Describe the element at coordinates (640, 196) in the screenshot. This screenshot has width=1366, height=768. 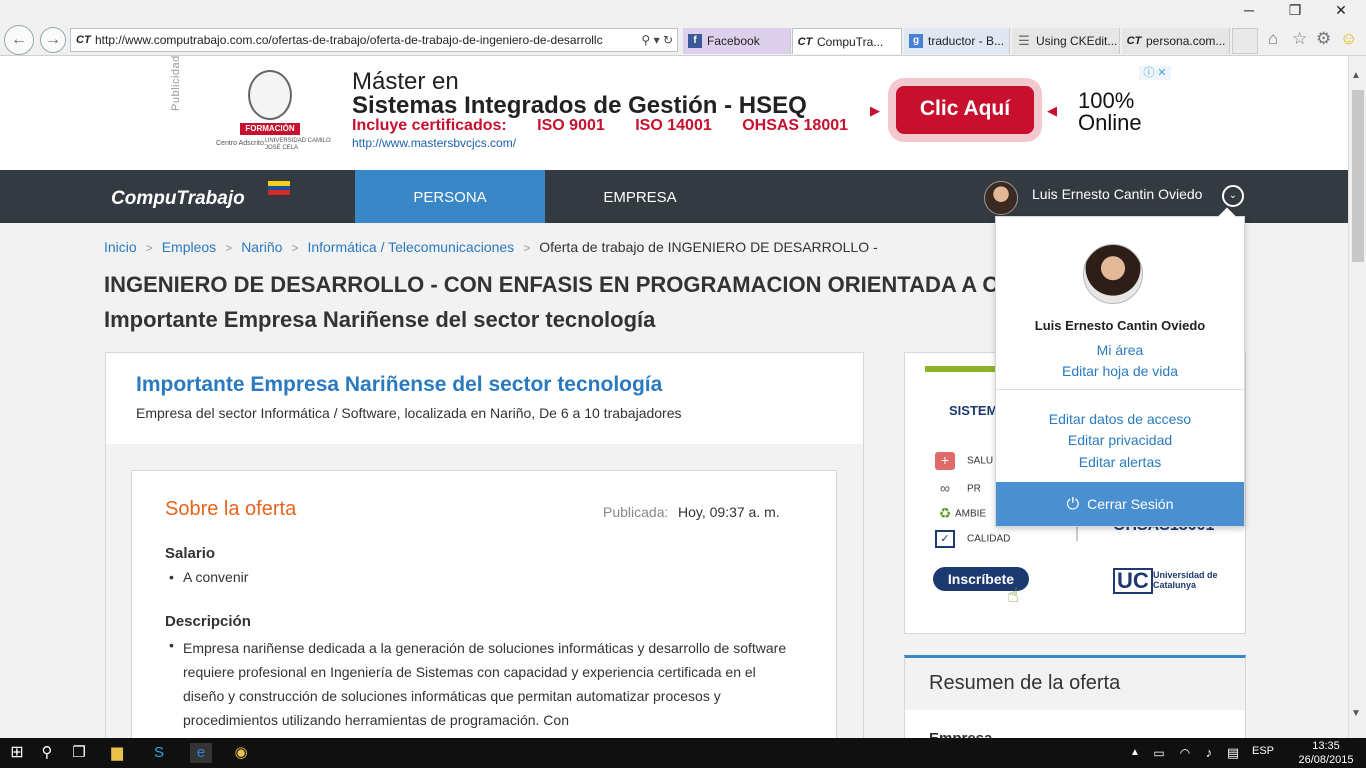
I see `nav-tab-empresa: EMPRESA` at that location.